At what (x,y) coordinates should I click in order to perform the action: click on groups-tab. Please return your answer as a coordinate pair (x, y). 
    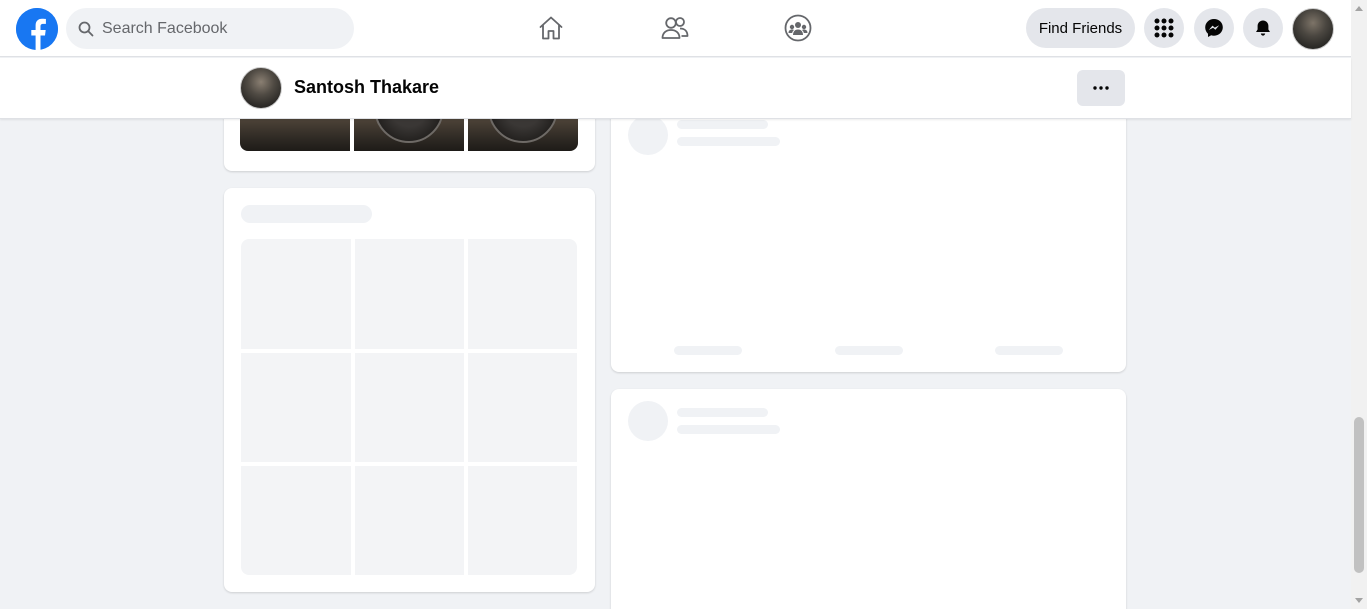
    Looking at the image, I should click on (798, 28).